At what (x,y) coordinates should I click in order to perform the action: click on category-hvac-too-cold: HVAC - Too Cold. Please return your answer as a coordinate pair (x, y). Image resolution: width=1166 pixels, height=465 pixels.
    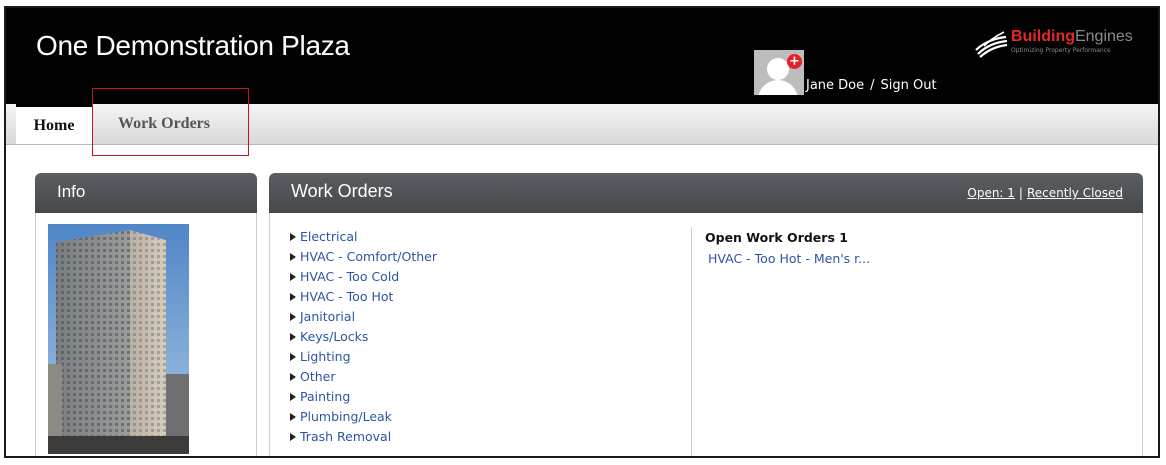
    Looking at the image, I should click on (363, 277).